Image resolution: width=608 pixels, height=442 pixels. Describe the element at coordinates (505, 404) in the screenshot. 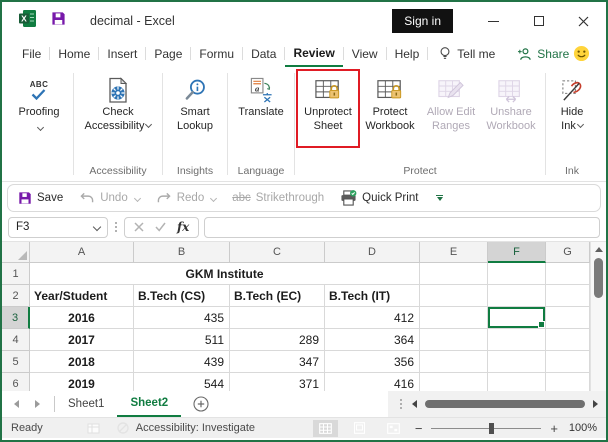

I see `horizontal-scroll-thumb` at that location.